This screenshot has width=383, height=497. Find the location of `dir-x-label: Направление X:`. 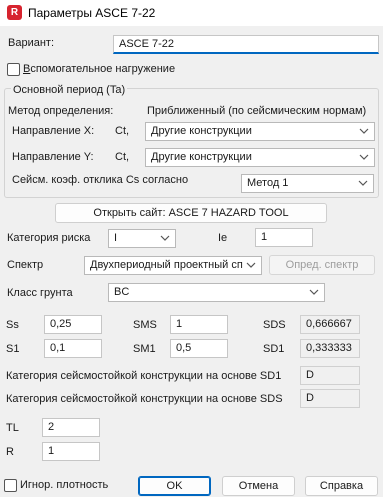

dir-x-label: Направление X: is located at coordinates (53, 131).